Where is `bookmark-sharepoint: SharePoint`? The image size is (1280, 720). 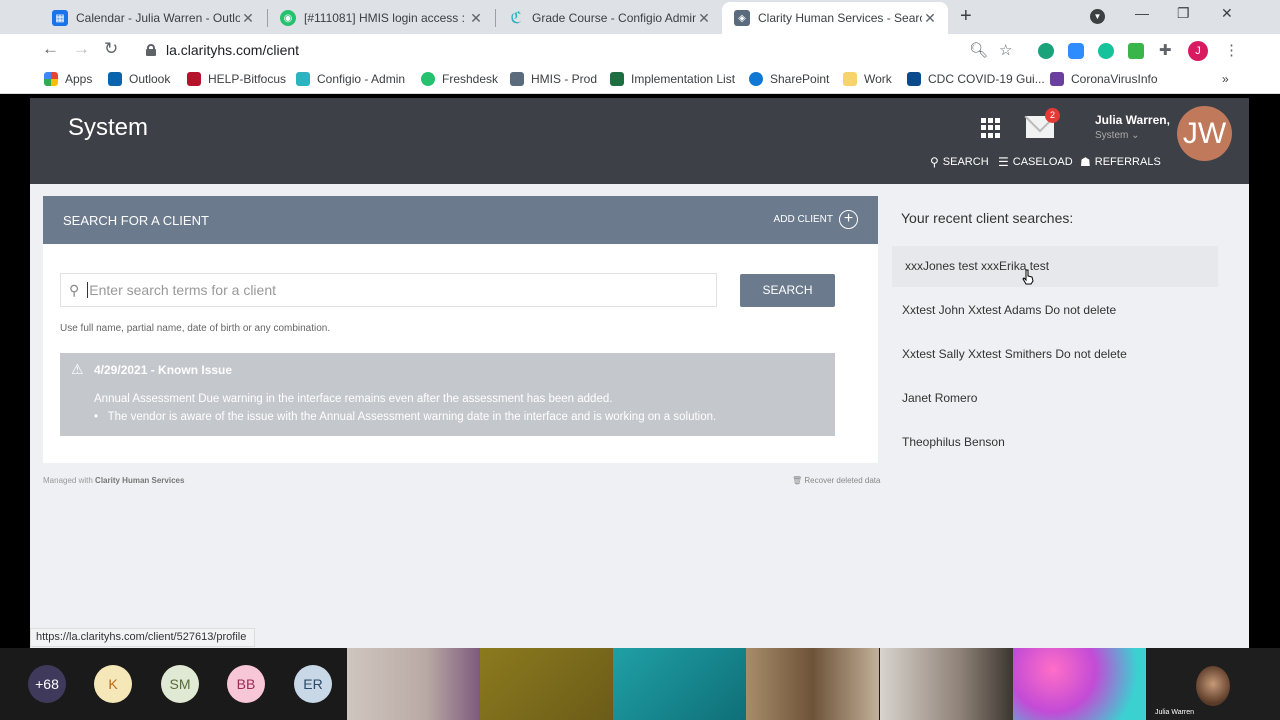 bookmark-sharepoint: SharePoint is located at coordinates (789, 79).